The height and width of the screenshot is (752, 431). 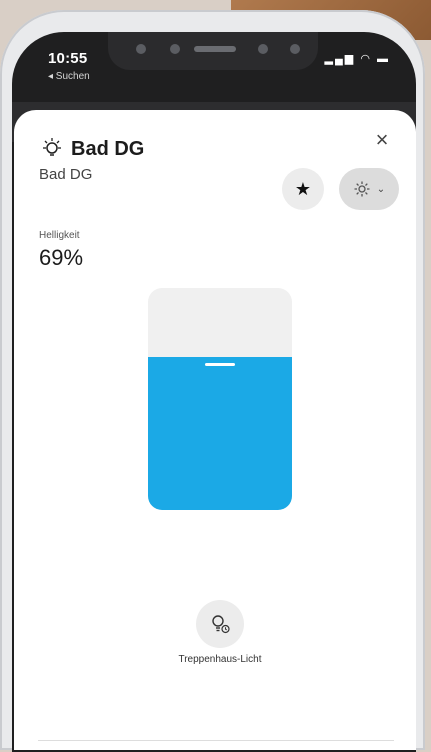 What do you see at coordinates (340, 59) in the screenshot?
I see `signal-icon: ▂▄▆` at bounding box center [340, 59].